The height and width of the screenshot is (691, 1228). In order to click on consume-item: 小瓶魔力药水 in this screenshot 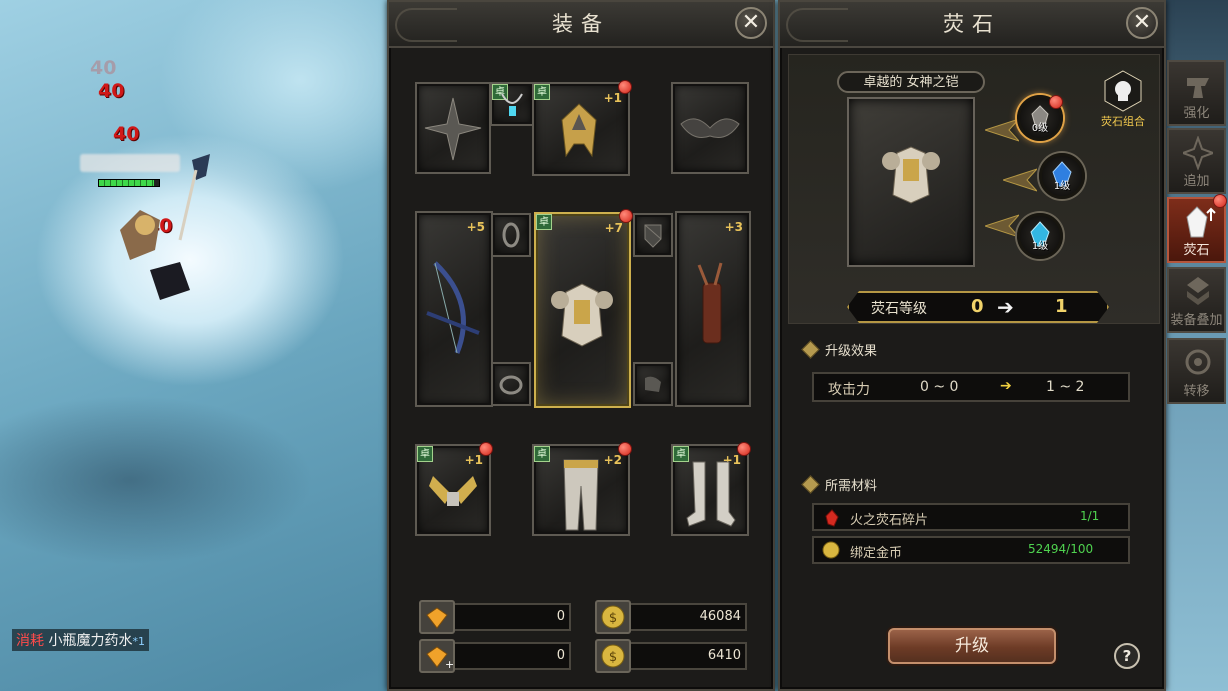, I will do `click(90, 641)`.